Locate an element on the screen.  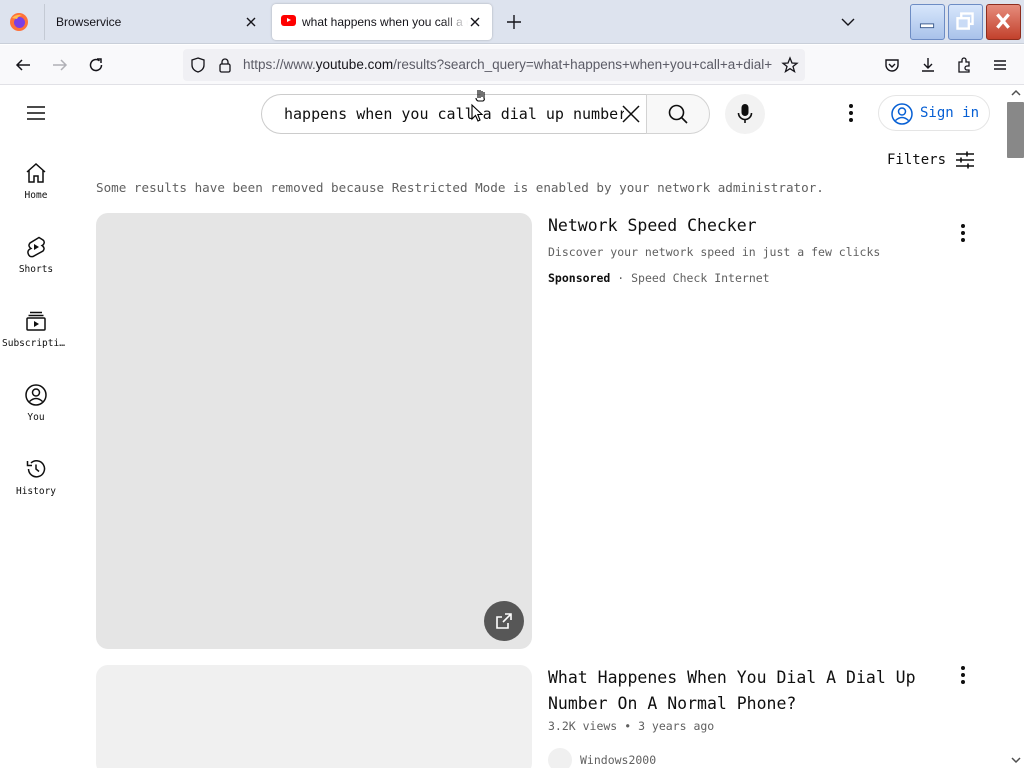
history-icon is located at coordinates (36, 469).